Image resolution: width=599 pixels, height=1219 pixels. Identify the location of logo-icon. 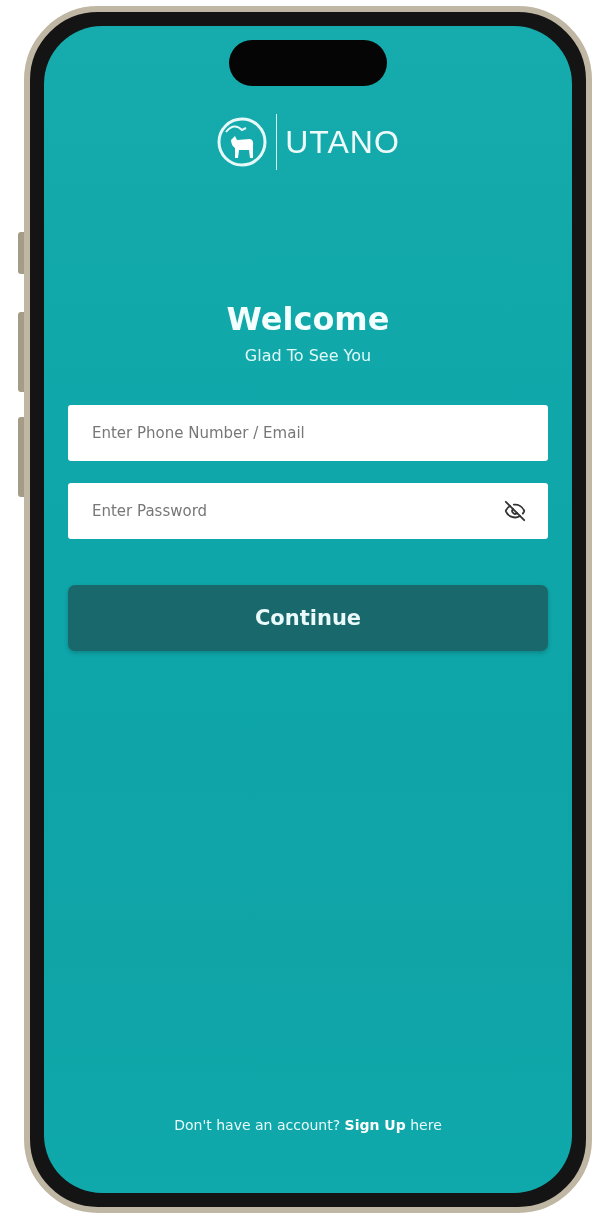
(242, 142).